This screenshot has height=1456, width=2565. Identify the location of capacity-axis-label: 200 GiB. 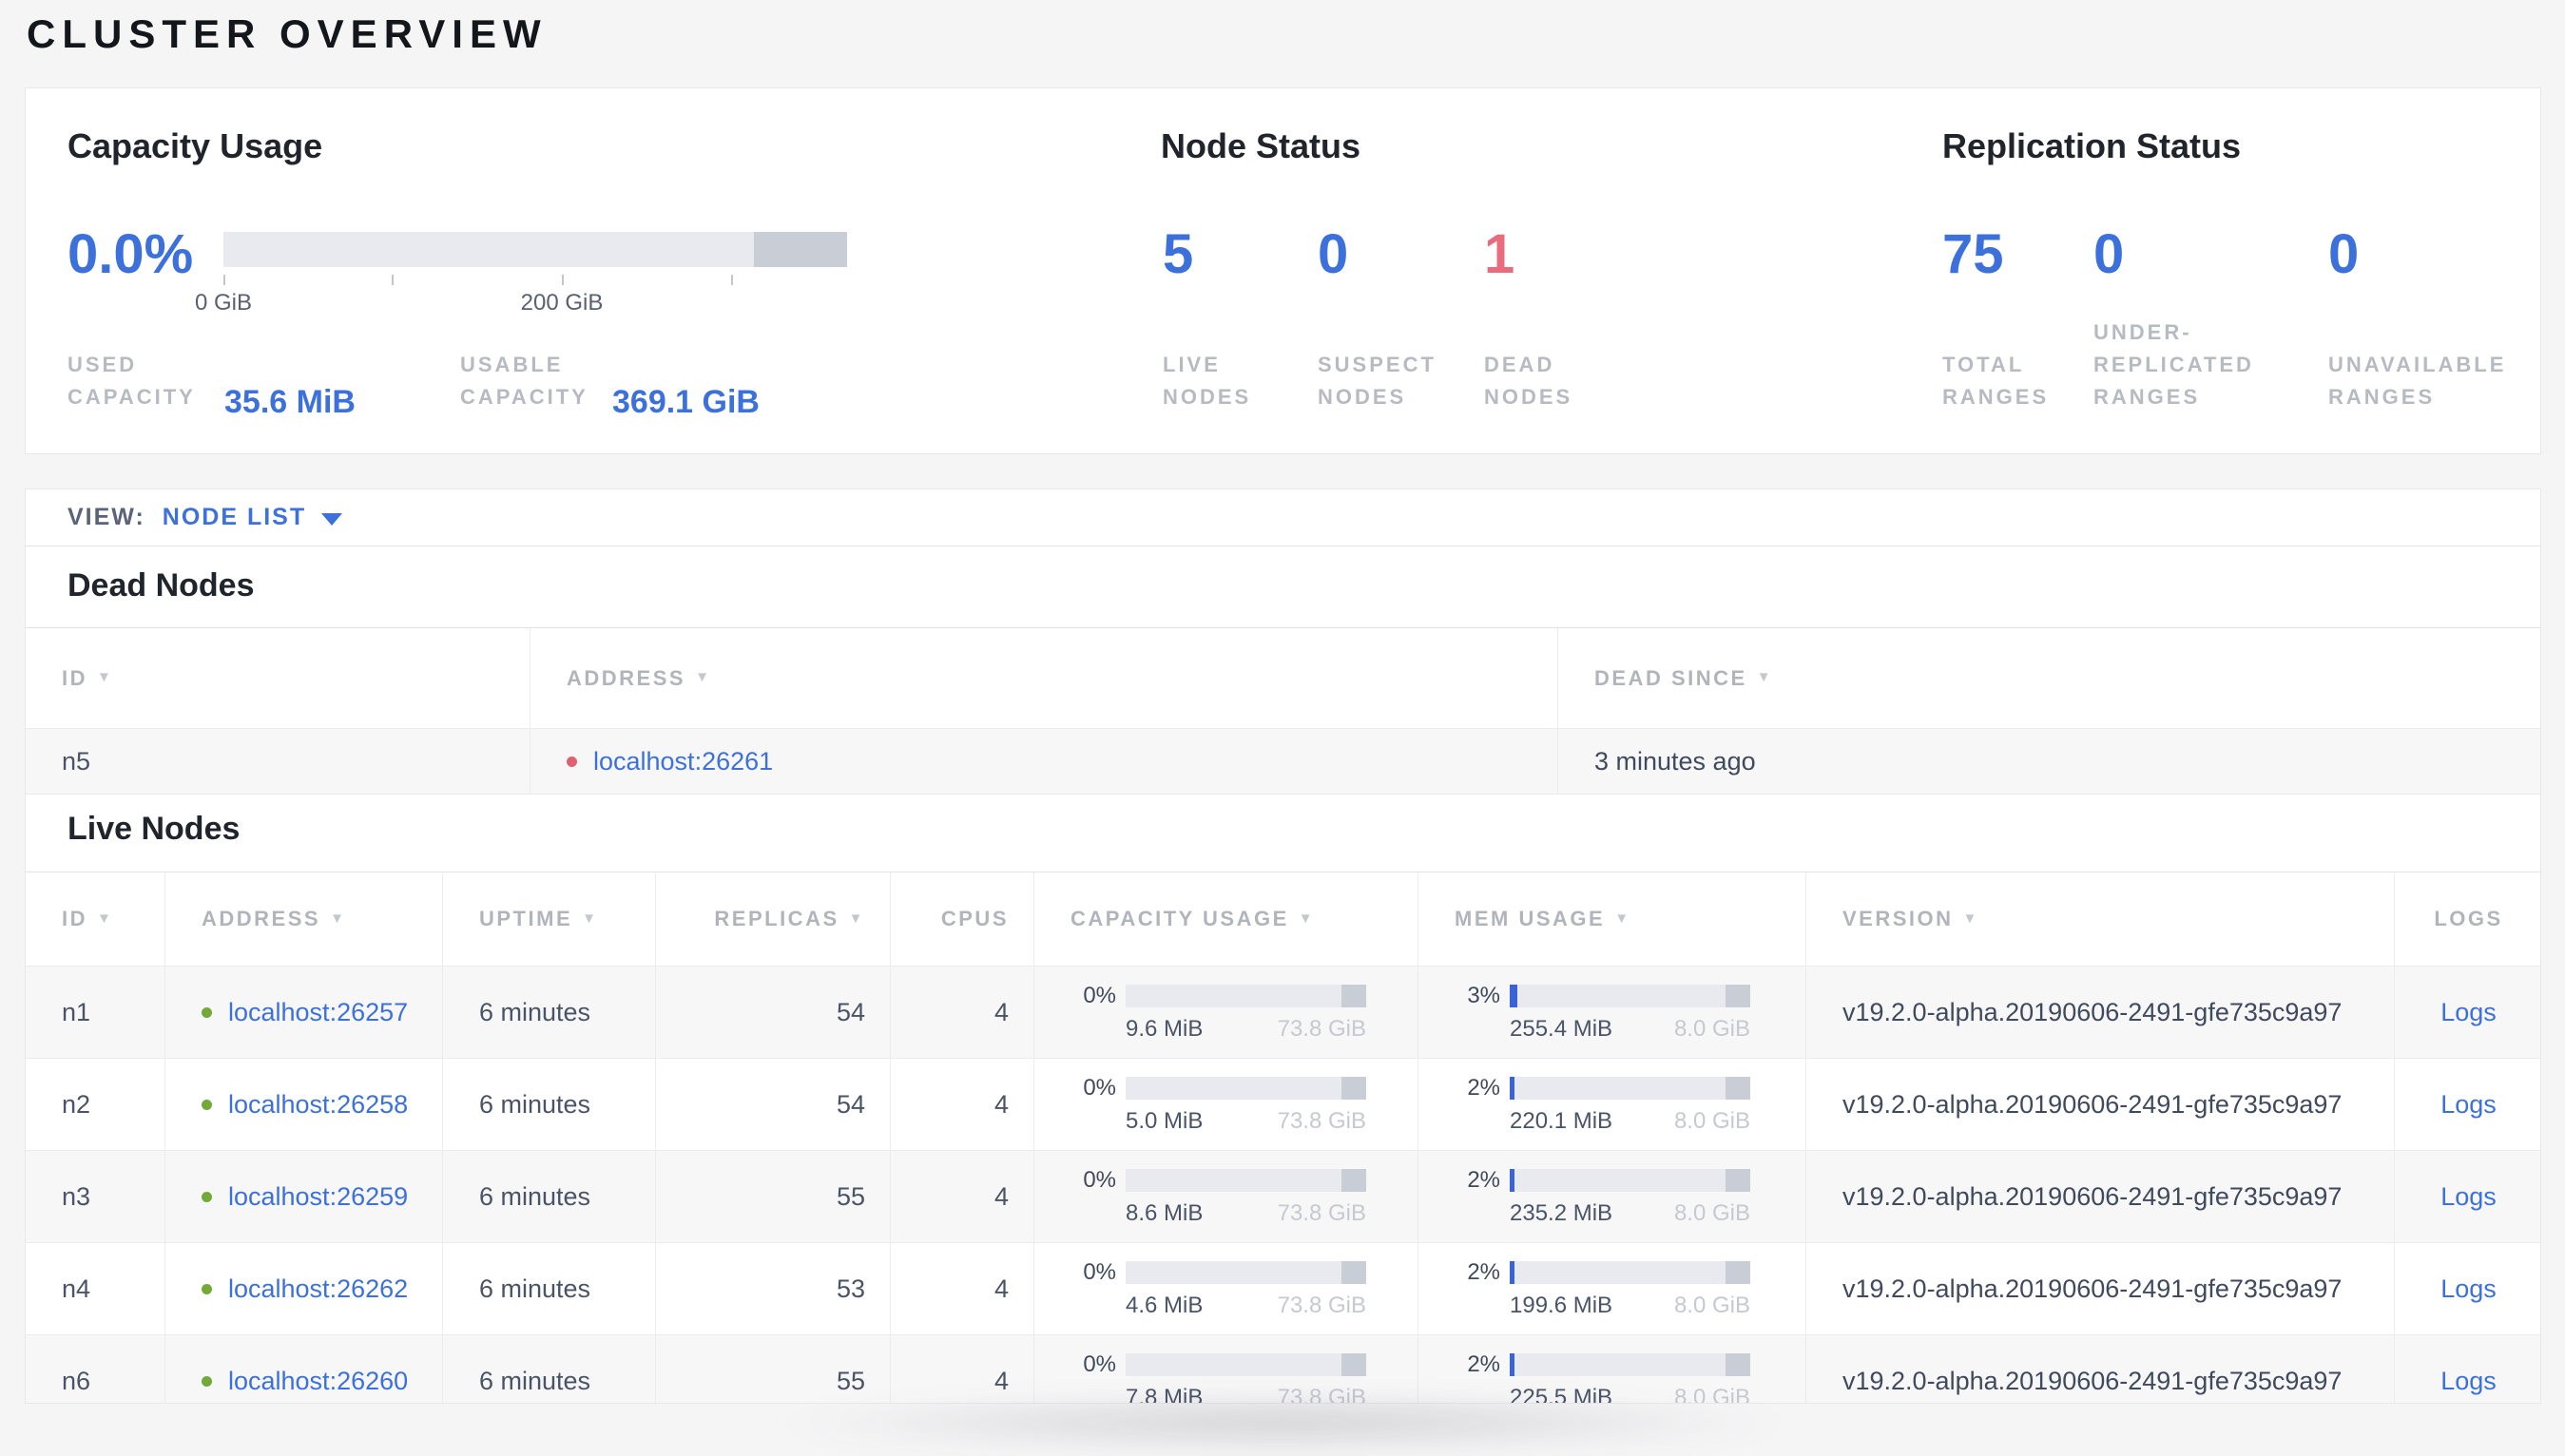
(562, 303).